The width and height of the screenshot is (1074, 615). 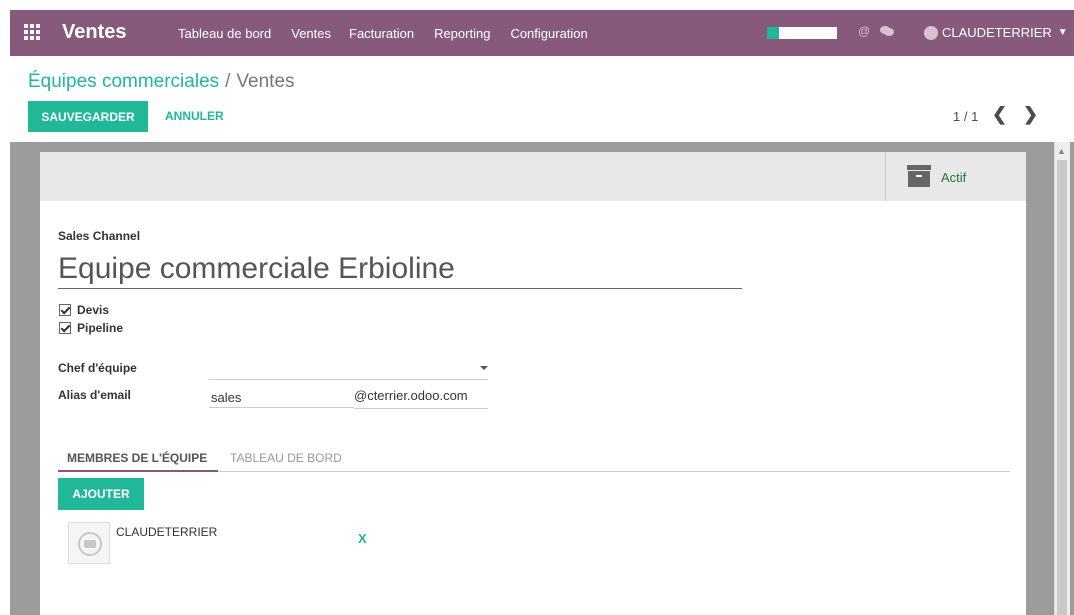 I want to click on email-alias-label: Alias d'email, so click(x=94, y=395).